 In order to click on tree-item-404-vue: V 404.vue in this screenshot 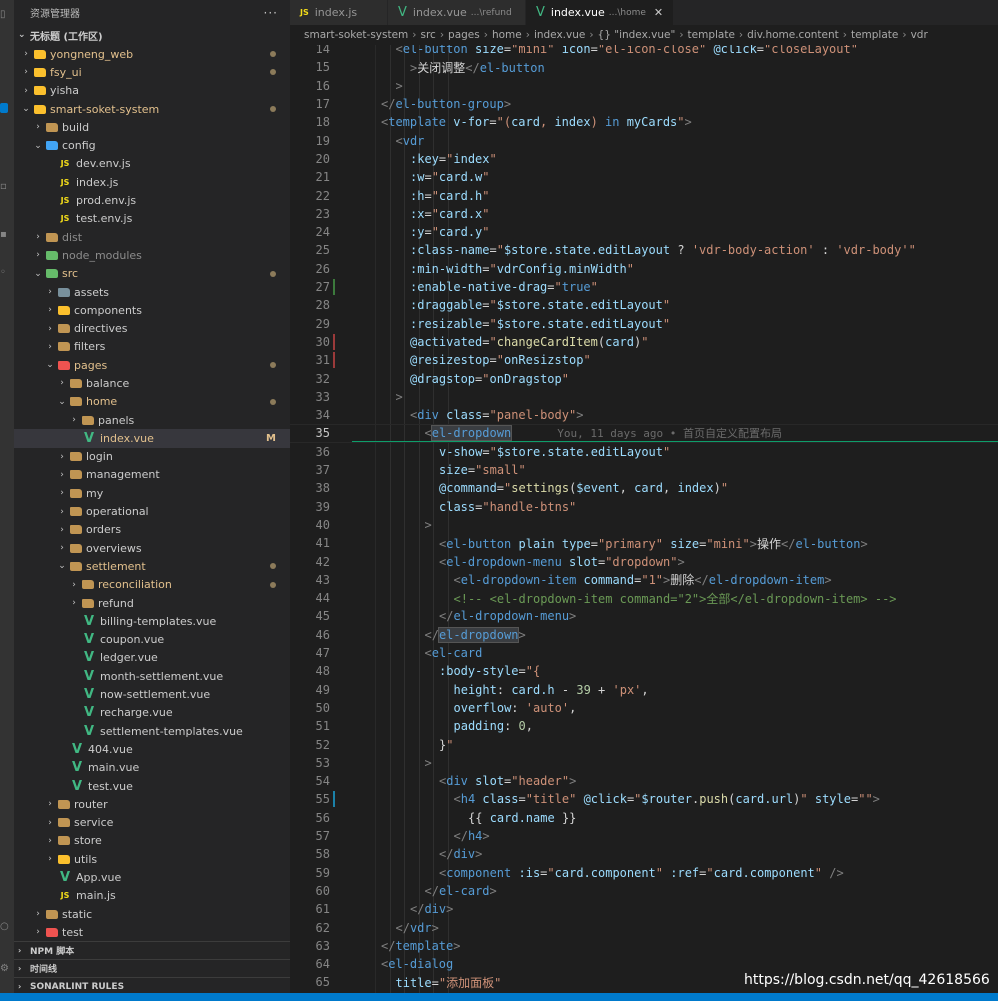, I will do `click(152, 749)`.